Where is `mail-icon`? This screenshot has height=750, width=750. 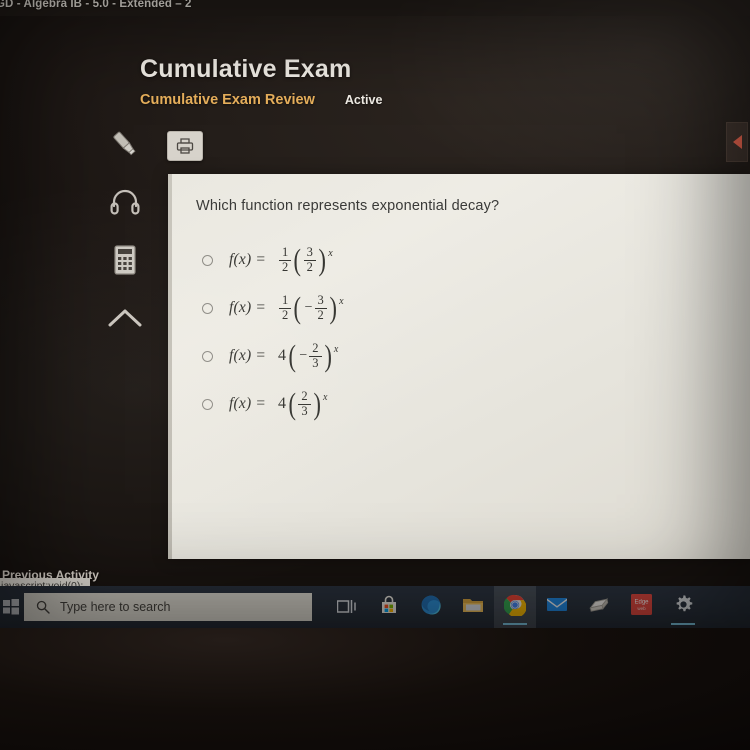 mail-icon is located at coordinates (557, 607).